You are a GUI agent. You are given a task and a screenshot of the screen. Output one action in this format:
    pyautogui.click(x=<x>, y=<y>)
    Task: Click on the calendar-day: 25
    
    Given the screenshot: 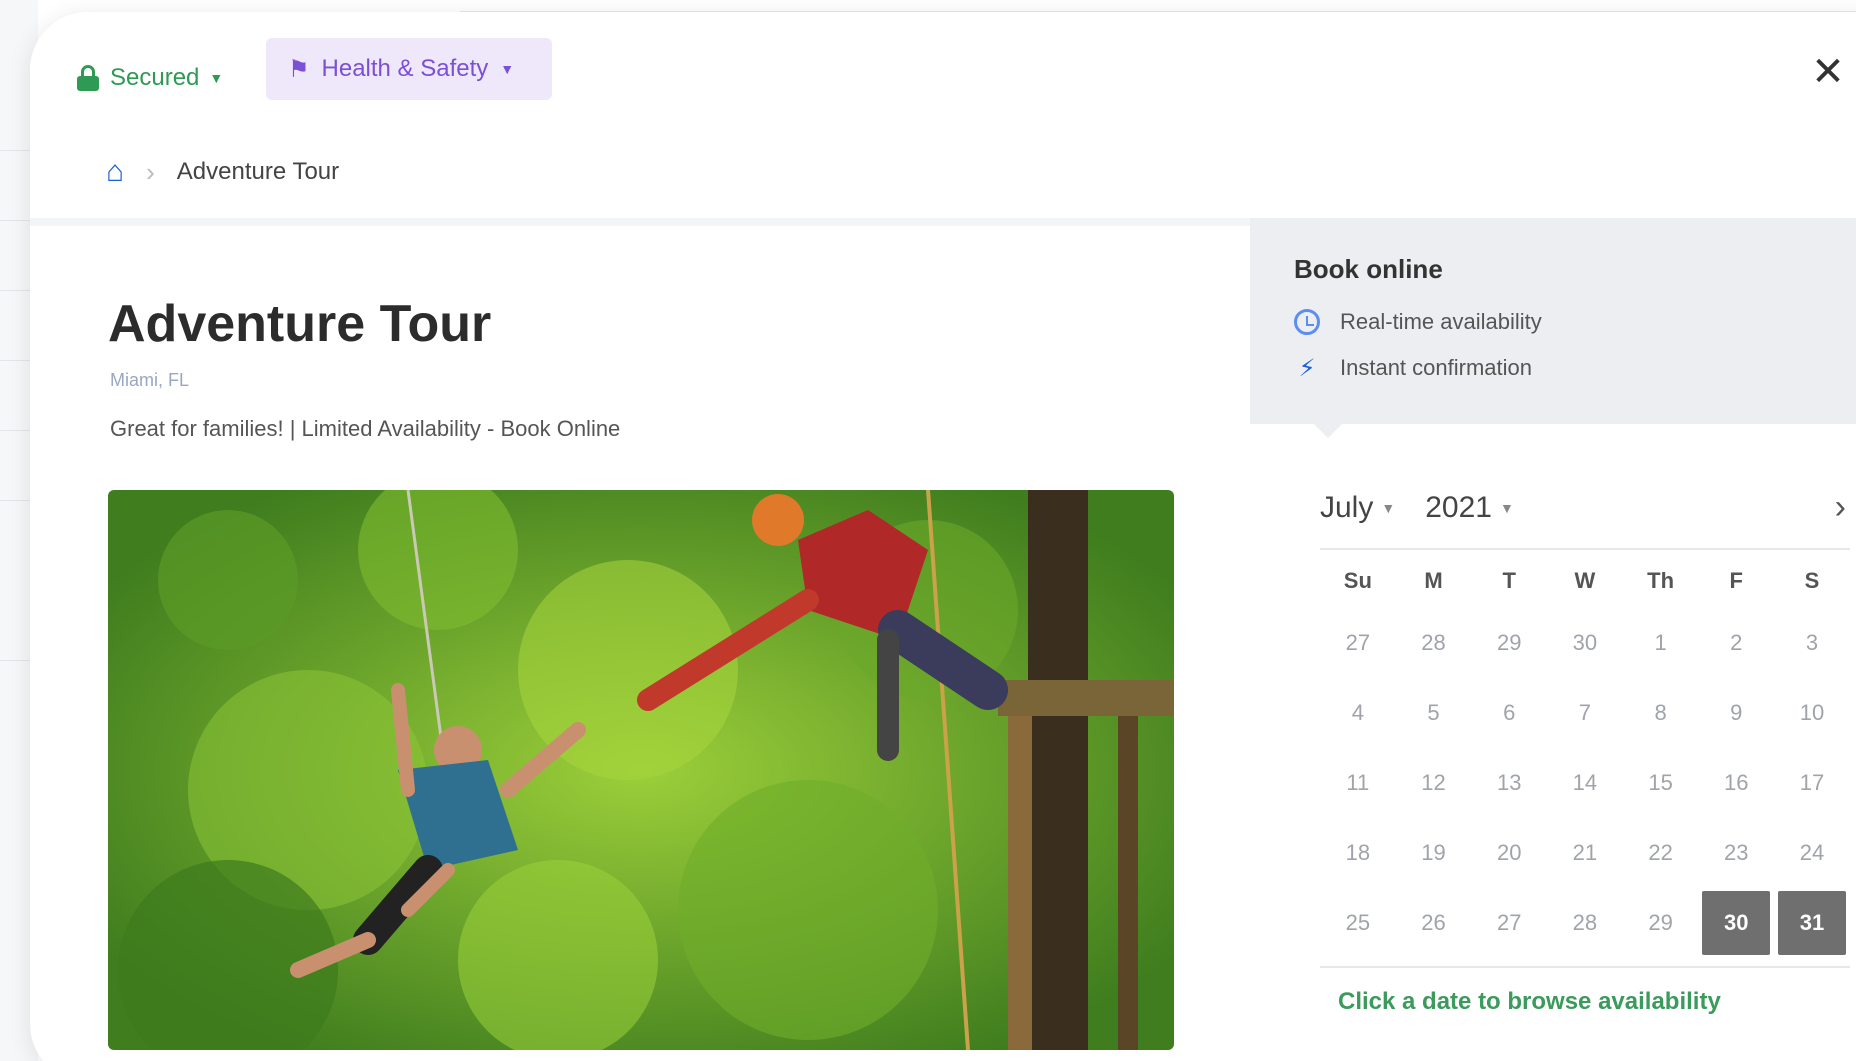 What is the action you would take?
    pyautogui.click(x=1358, y=923)
    